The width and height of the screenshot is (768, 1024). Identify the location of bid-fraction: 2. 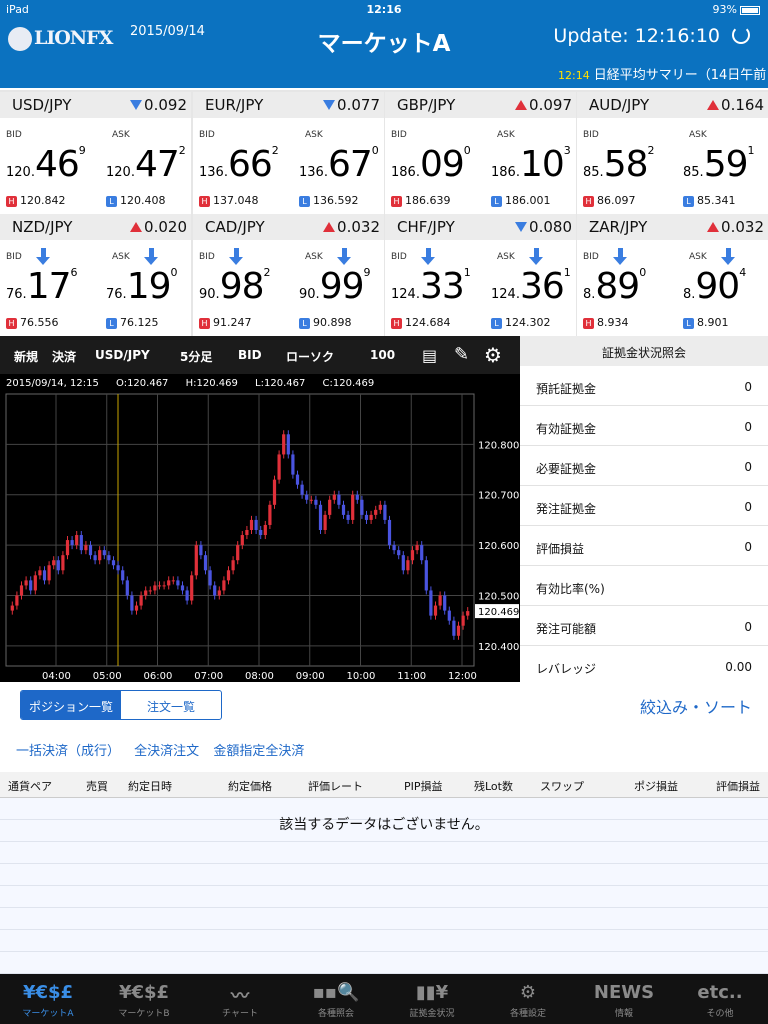
(651, 150).